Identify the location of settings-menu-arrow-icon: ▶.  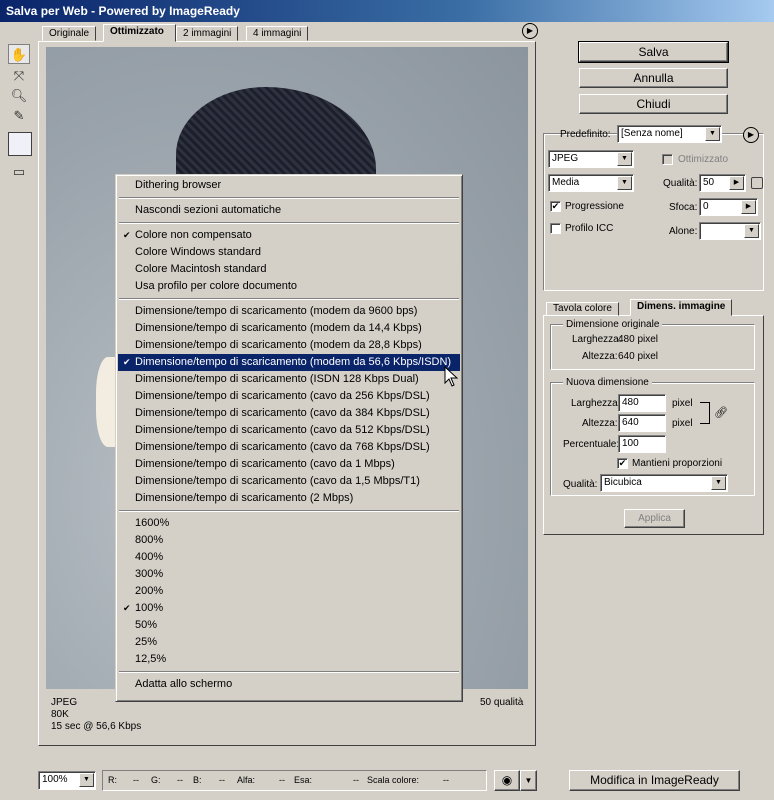
(751, 135).